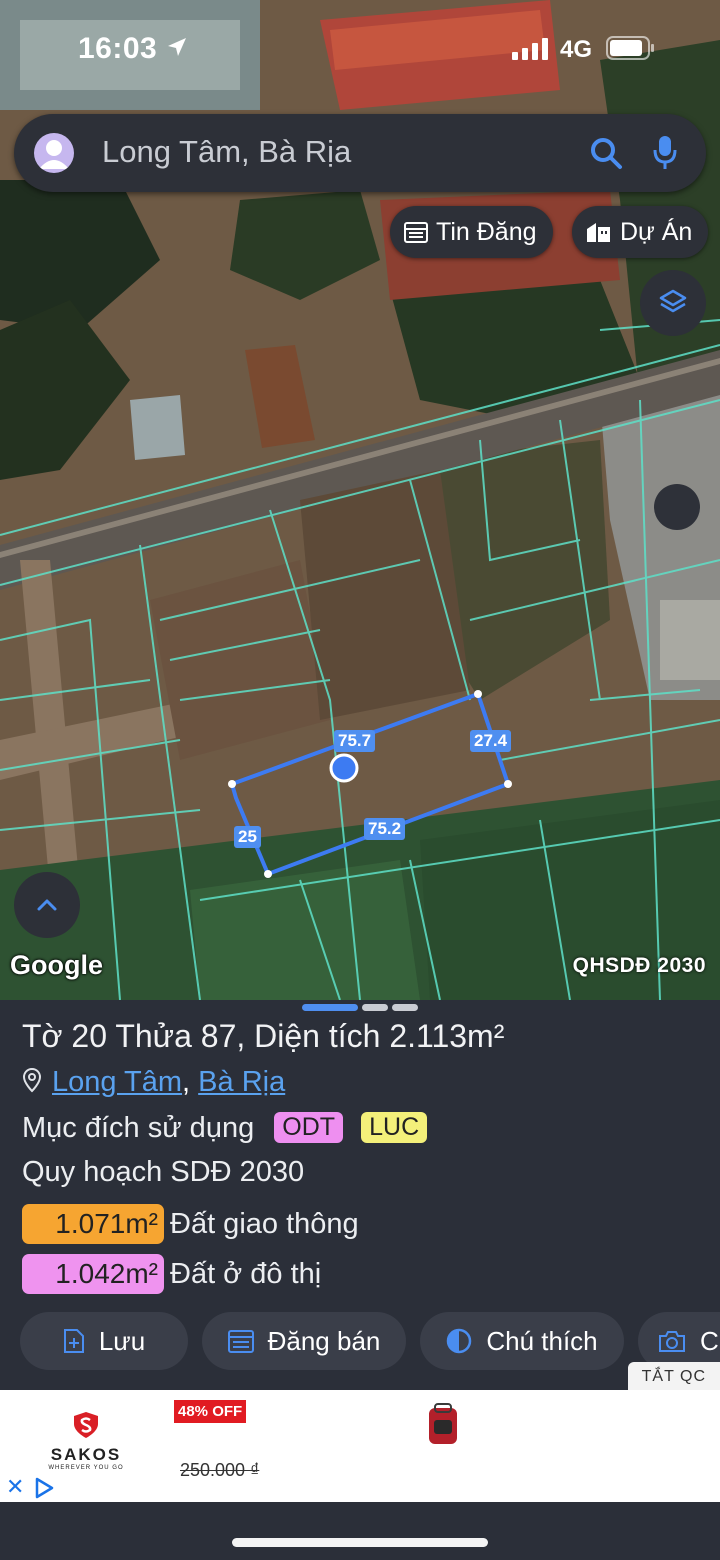  I want to click on listings-chip-label: Tin Đăng, so click(486, 231).